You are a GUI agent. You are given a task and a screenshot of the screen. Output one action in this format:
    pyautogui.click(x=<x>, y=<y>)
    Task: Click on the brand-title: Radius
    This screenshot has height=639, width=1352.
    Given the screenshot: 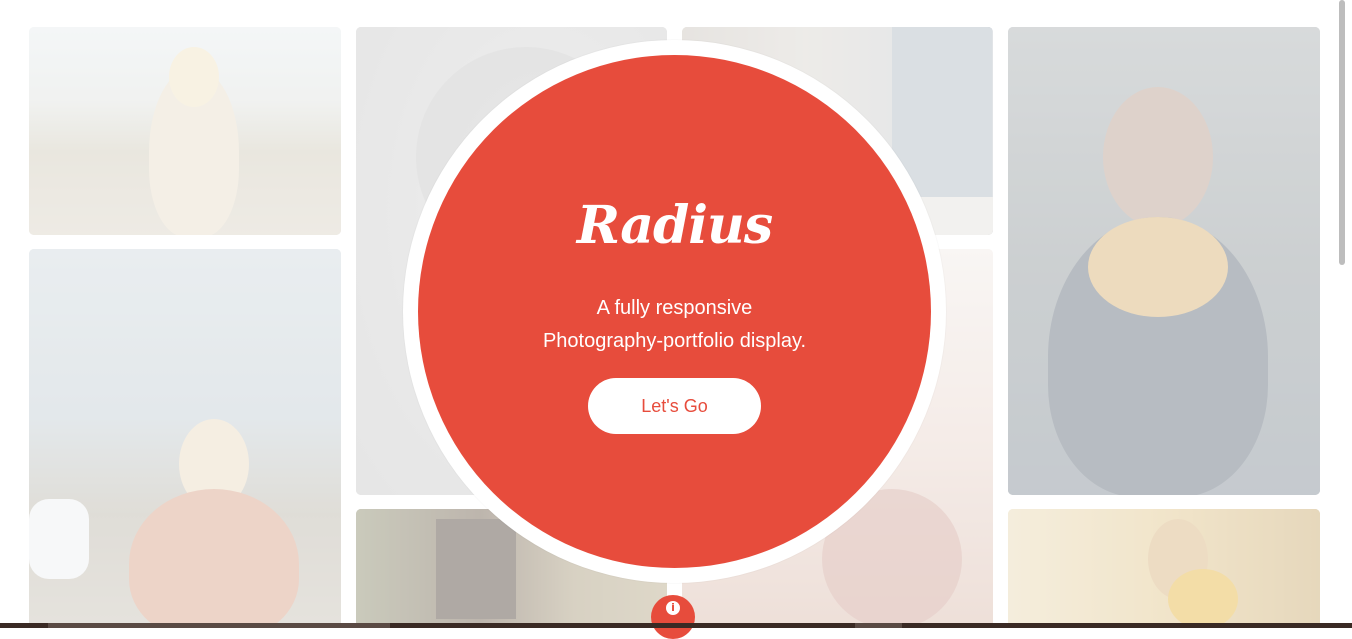 What is the action you would take?
    pyautogui.click(x=674, y=225)
    